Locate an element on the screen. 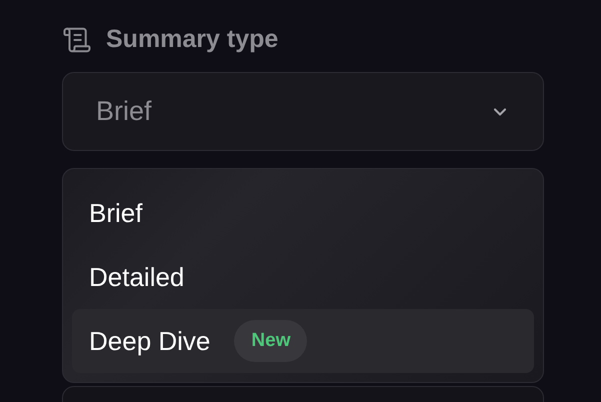  dropdown-option: Detailed is located at coordinates (303, 277).